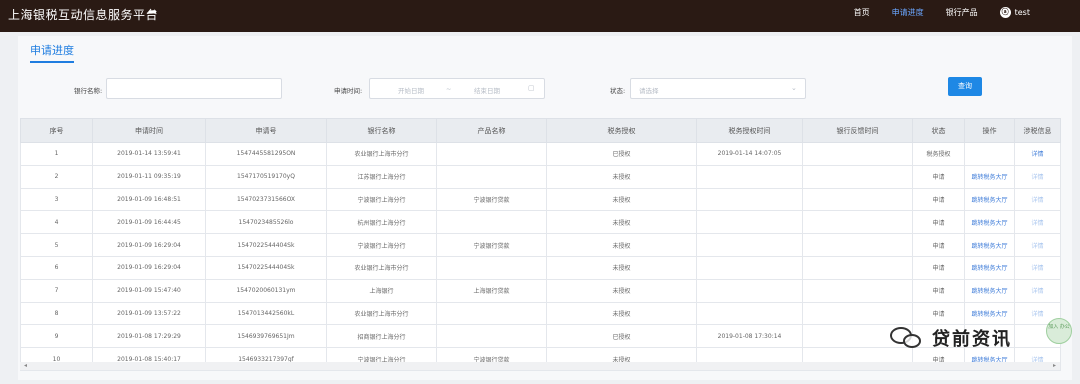  I want to click on start-date-placeholder: 开始日期, so click(411, 91).